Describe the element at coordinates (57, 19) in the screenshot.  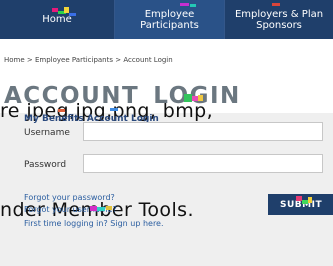
I see `nav-home: Home` at that location.